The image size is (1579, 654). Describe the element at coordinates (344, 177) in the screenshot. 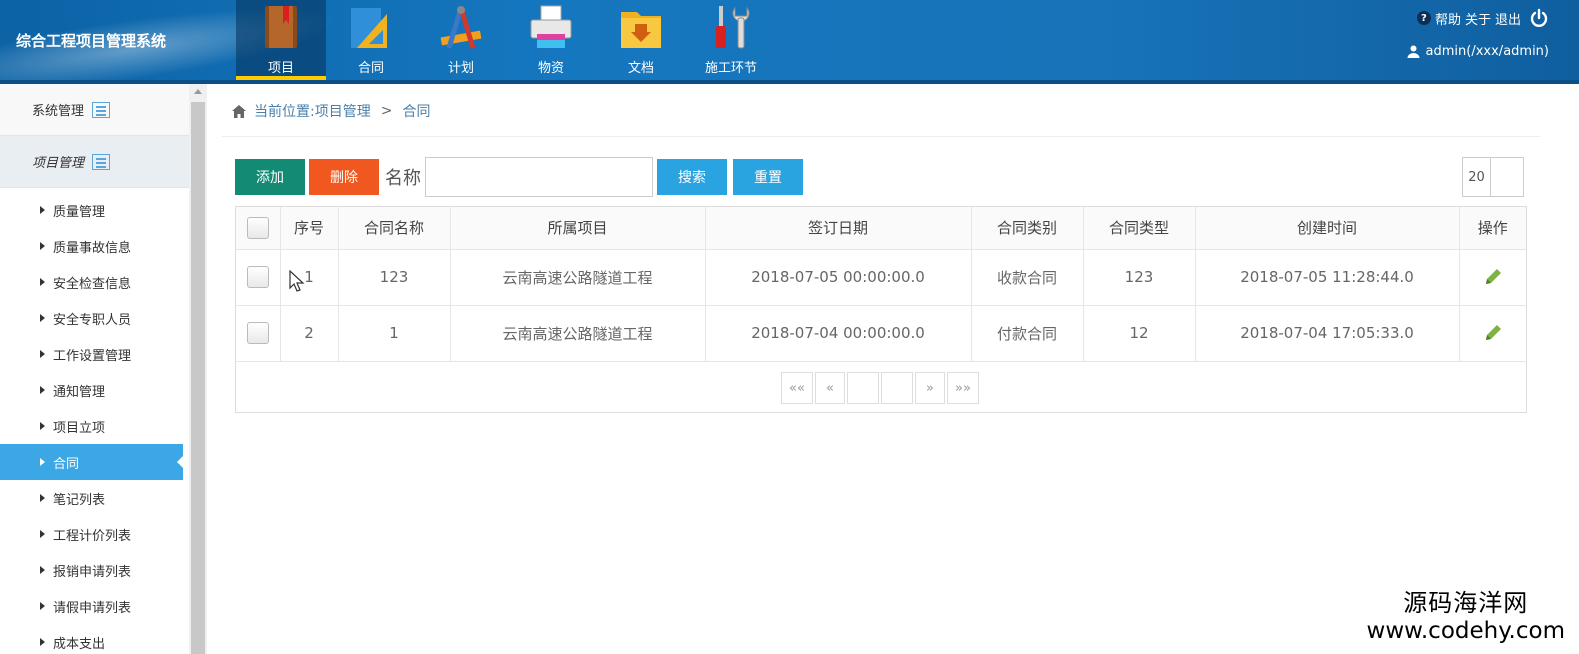

I see `delete-button: 删除` at that location.